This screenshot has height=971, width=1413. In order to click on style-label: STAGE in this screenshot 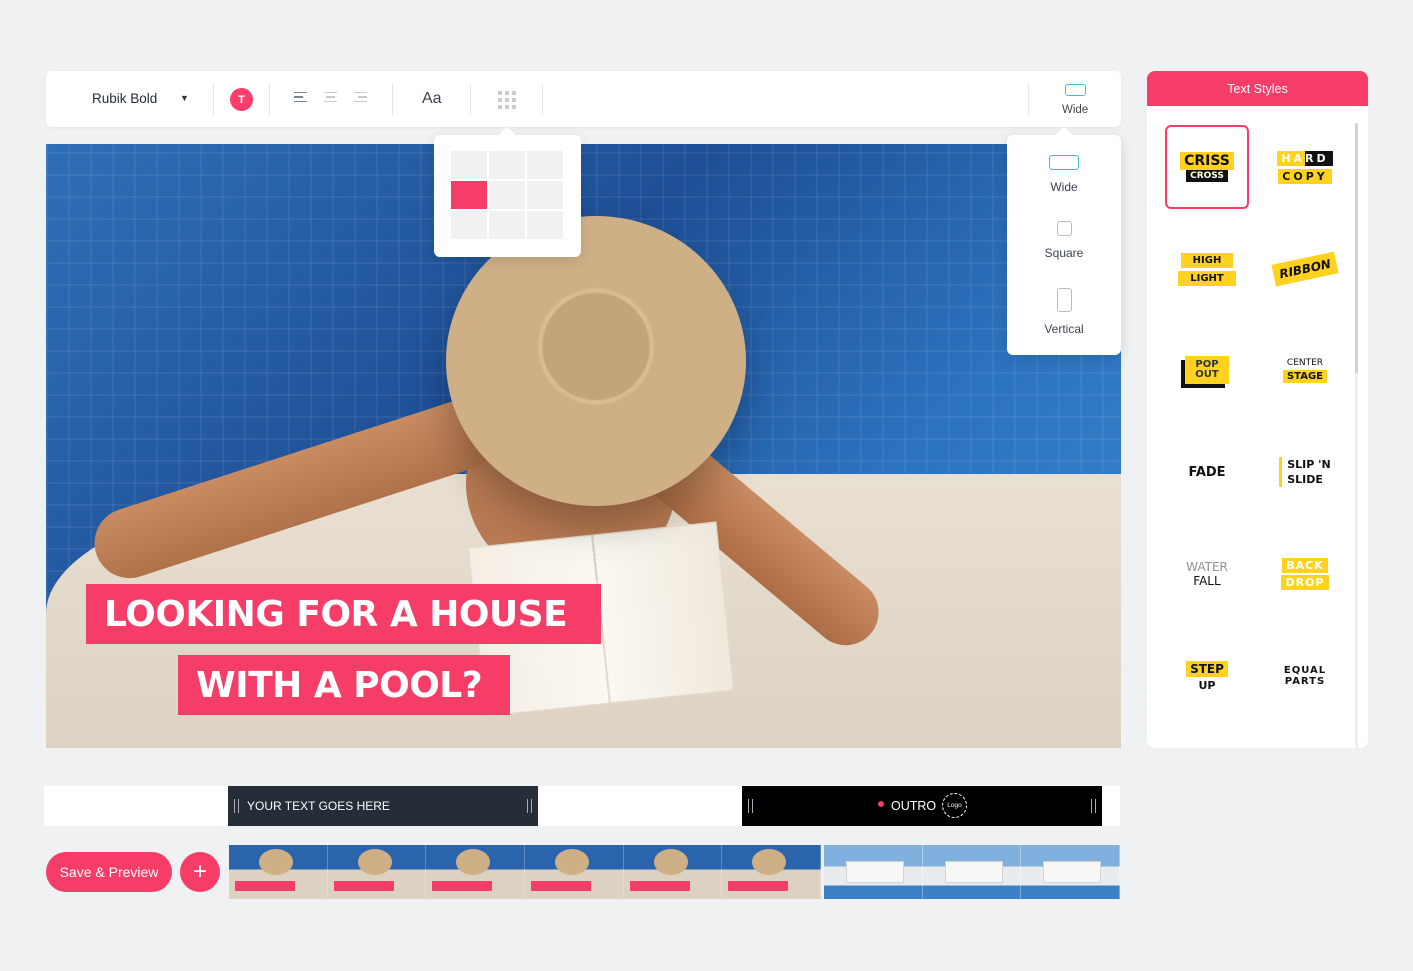, I will do `click(1305, 376)`.